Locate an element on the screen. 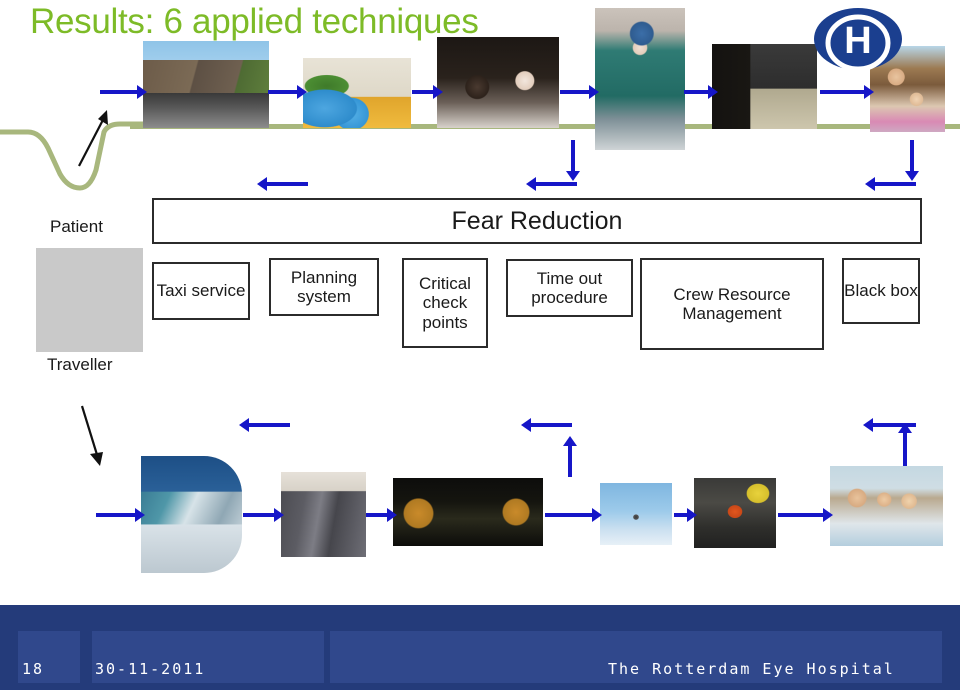 This screenshot has width=960, height=690. technique-box-critical-check-points: Critical check points is located at coordinates (445, 303).